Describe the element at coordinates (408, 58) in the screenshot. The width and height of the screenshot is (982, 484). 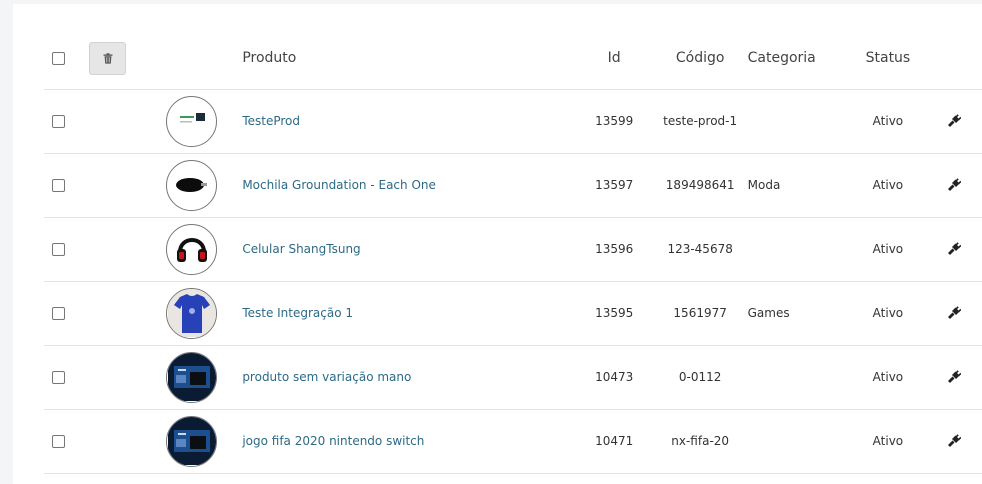
I see `header-produto: Produto` at that location.